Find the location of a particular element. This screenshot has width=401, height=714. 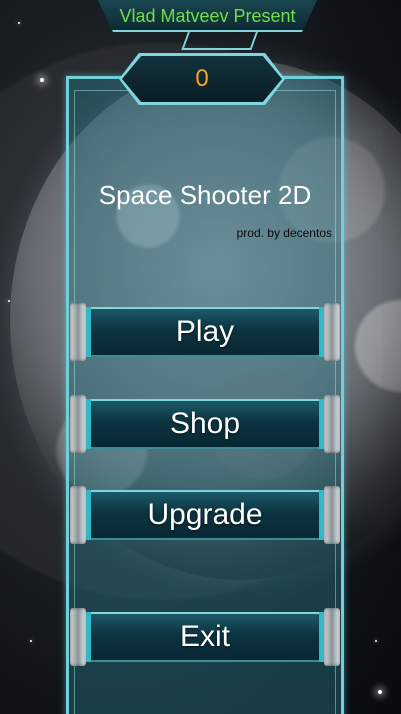

upgrade-button: Upgrade is located at coordinates (205, 515).